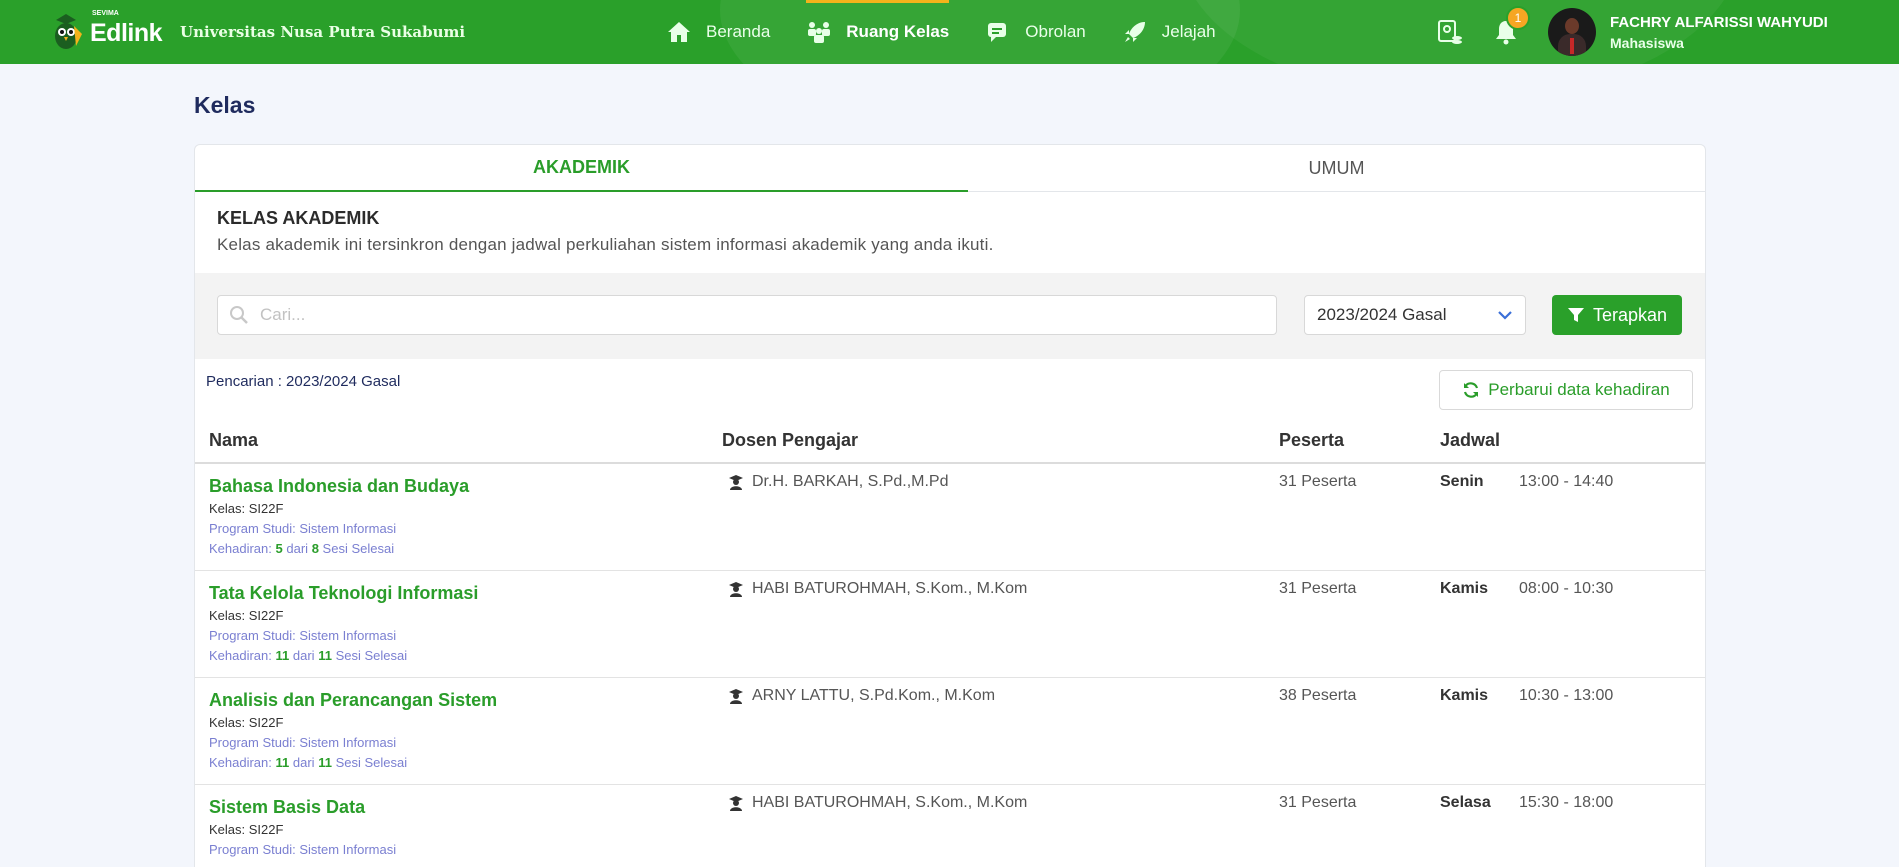  Describe the element at coordinates (287, 807) in the screenshot. I see `course-link: Sistem Basis Data` at that location.